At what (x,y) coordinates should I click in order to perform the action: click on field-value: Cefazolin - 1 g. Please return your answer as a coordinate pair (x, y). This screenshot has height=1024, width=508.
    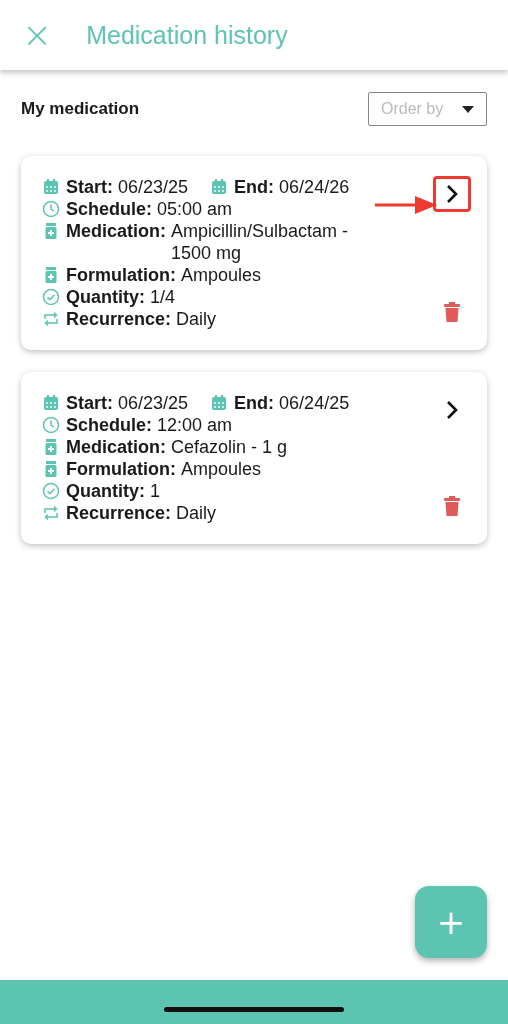
    Looking at the image, I should click on (230, 447).